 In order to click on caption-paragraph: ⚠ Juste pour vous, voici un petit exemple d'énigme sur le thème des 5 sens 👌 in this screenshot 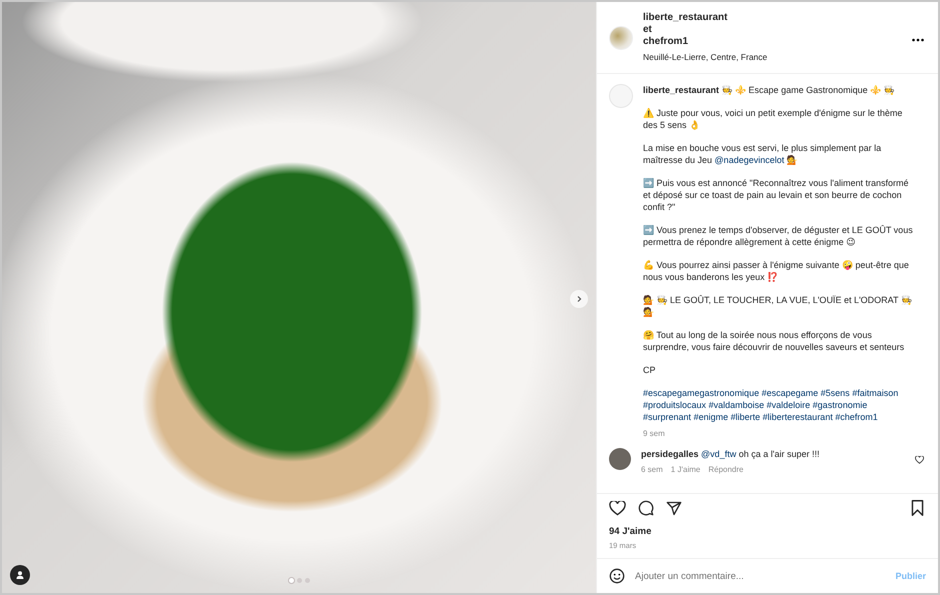, I will do `click(773, 119)`.